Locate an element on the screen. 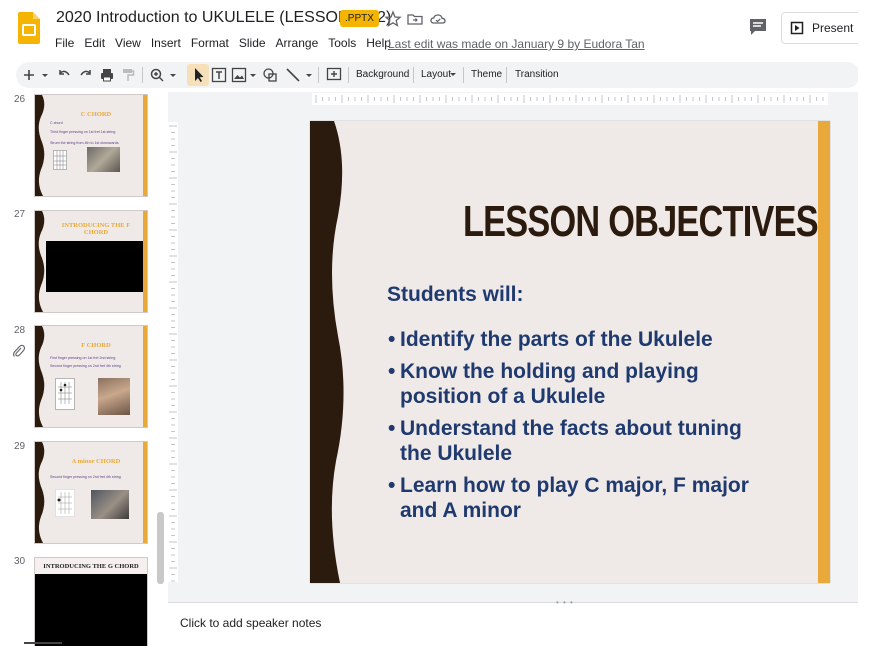 The image size is (872, 646). cloud-status-icon is located at coordinates (438, 19).